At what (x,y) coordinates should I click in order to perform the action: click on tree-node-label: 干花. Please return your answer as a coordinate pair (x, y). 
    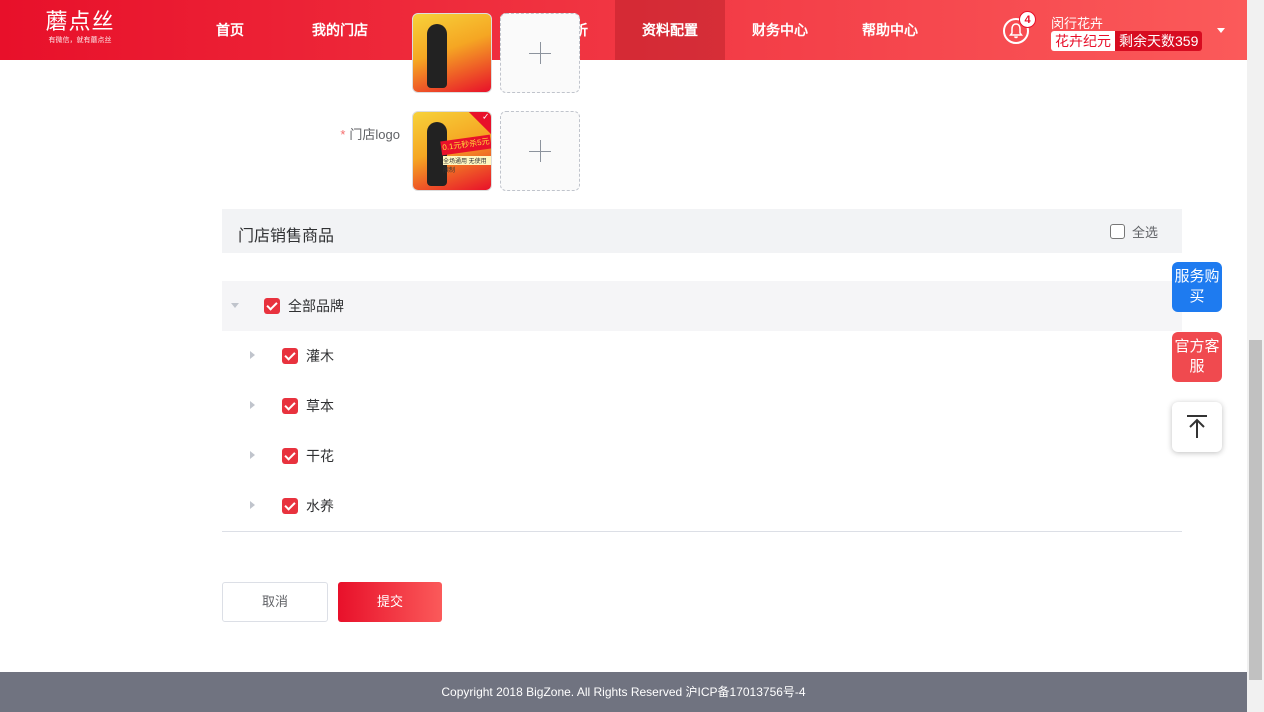
    Looking at the image, I should click on (320, 456).